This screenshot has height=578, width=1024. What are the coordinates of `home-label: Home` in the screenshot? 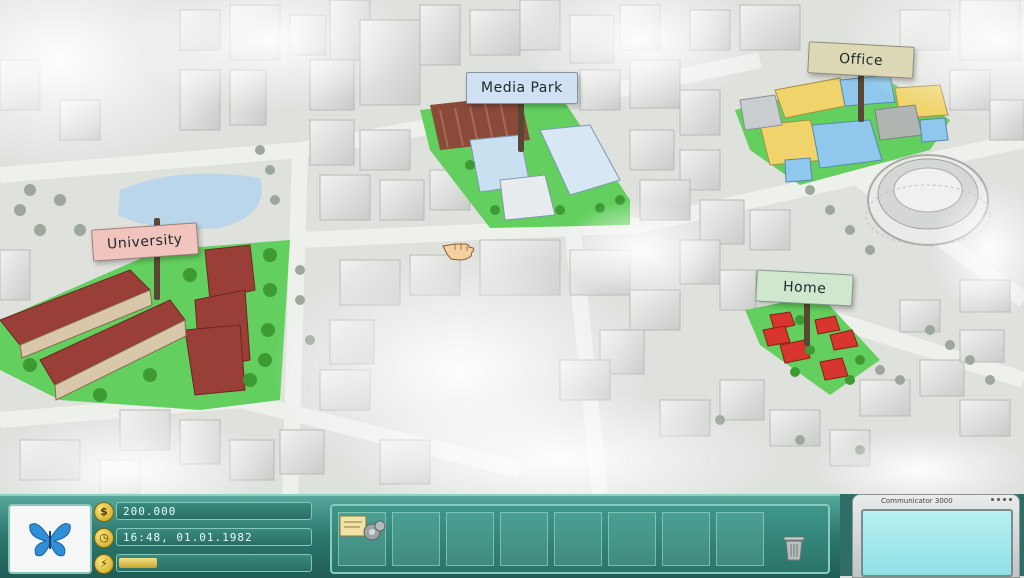 It's located at (805, 288).